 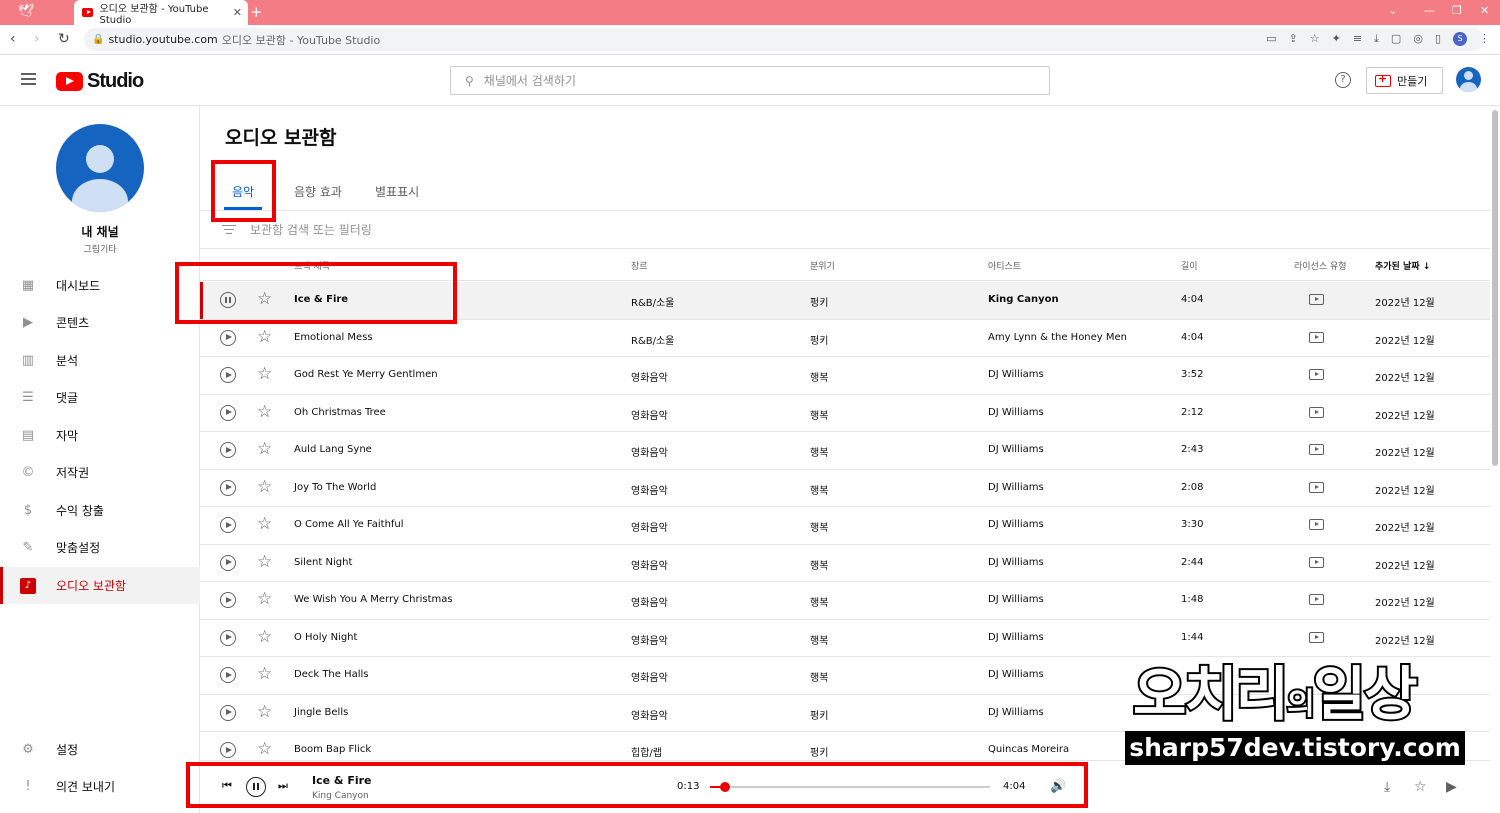 I want to click on capture-icon: ◎, so click(x=1418, y=39).